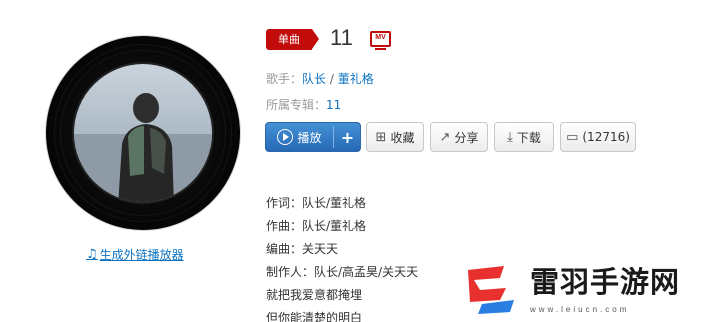  What do you see at coordinates (284, 79) in the screenshot?
I see `singer-label: 歌手：` at bounding box center [284, 79].